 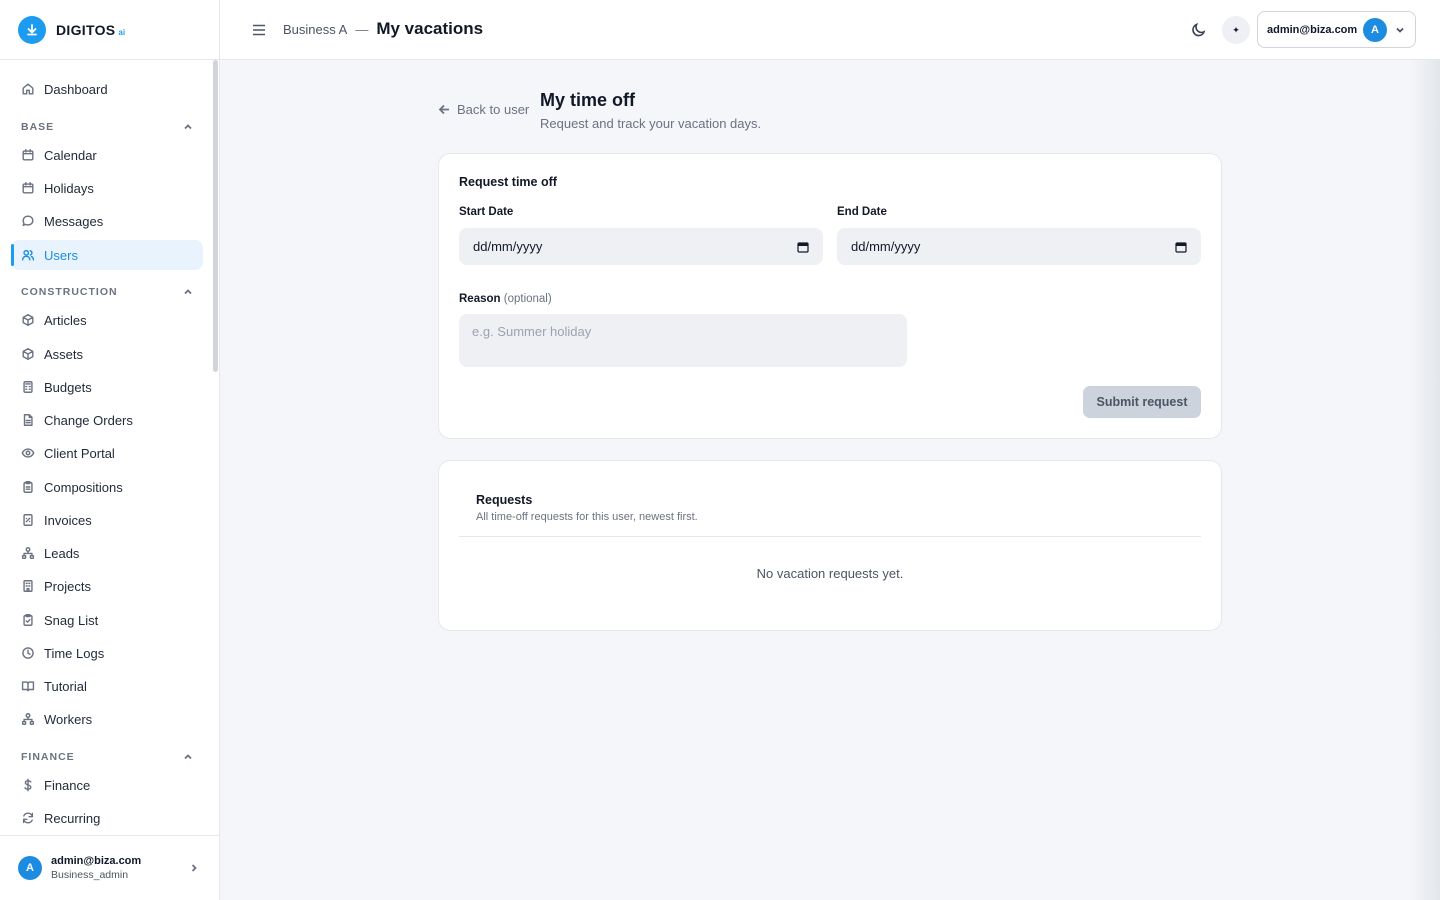 I want to click on sidebar-user-menu: A admin@biza.com Business_admin, so click(x=109, y=867).